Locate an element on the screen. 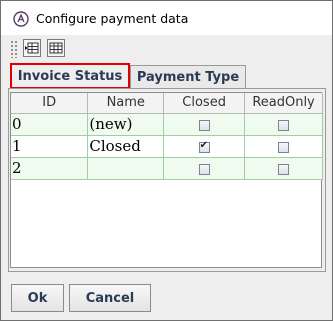 This screenshot has height=321, width=333. tab-bar: Invoice Status Payment Type is located at coordinates (167, 75).